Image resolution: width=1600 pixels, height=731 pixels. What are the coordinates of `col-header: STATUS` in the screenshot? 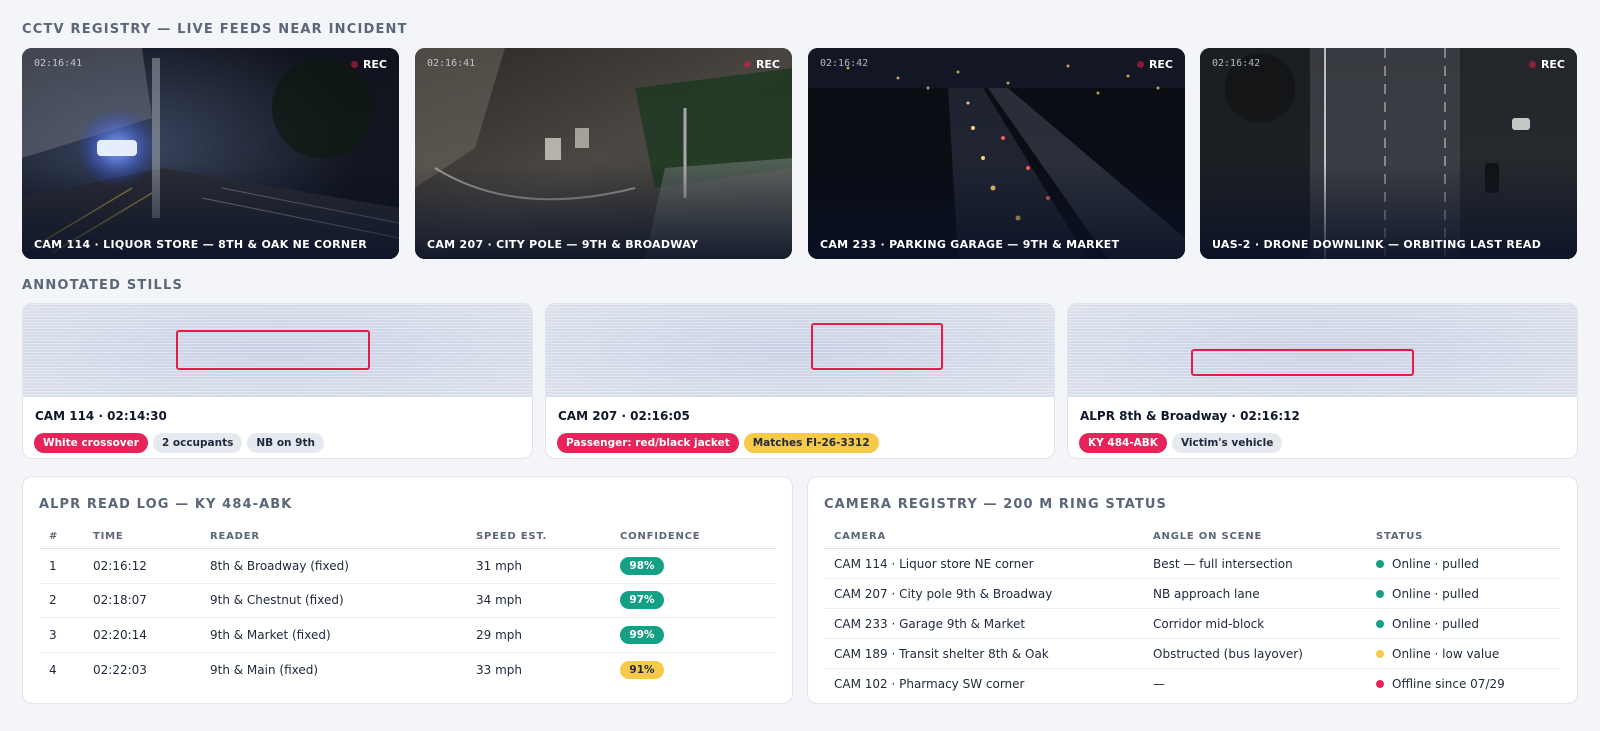 It's located at (1463, 537).